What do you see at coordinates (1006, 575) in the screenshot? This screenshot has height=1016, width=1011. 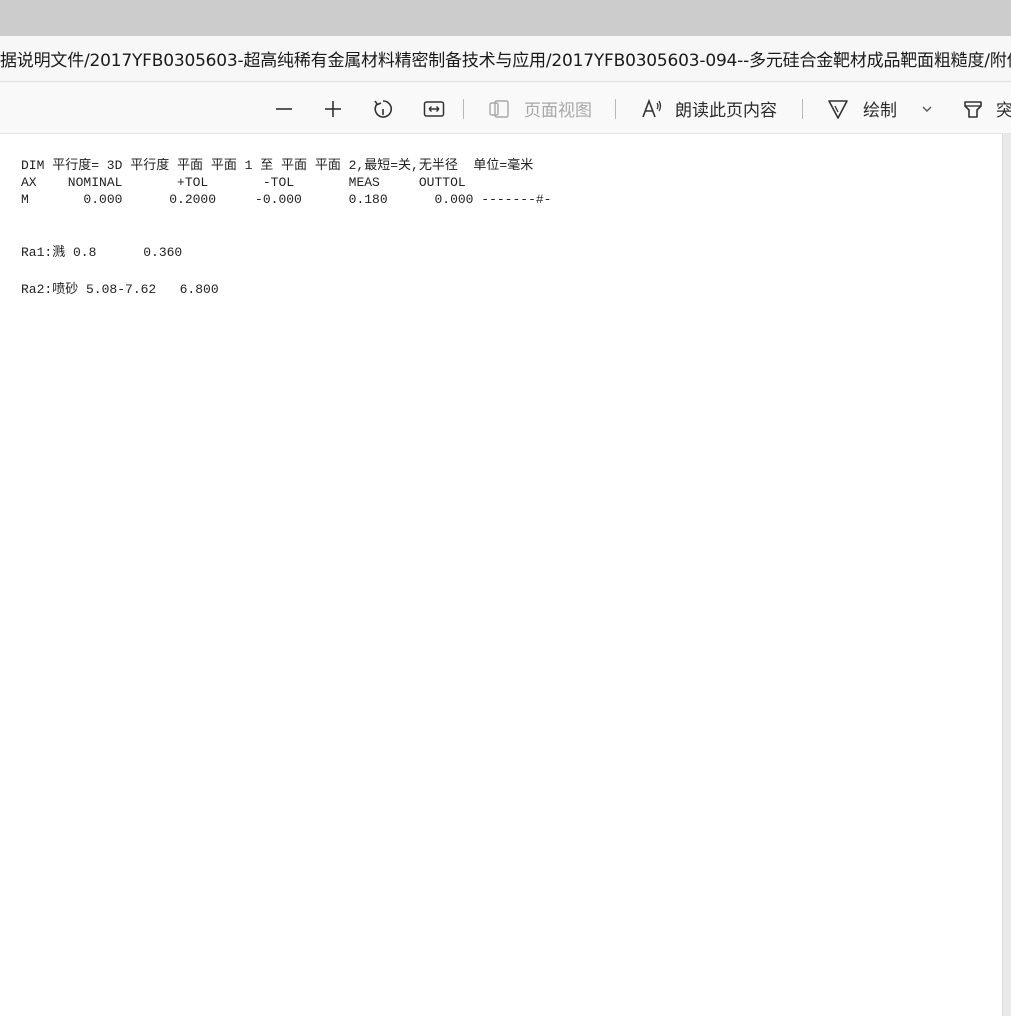 I see `scrollbar-track` at bounding box center [1006, 575].